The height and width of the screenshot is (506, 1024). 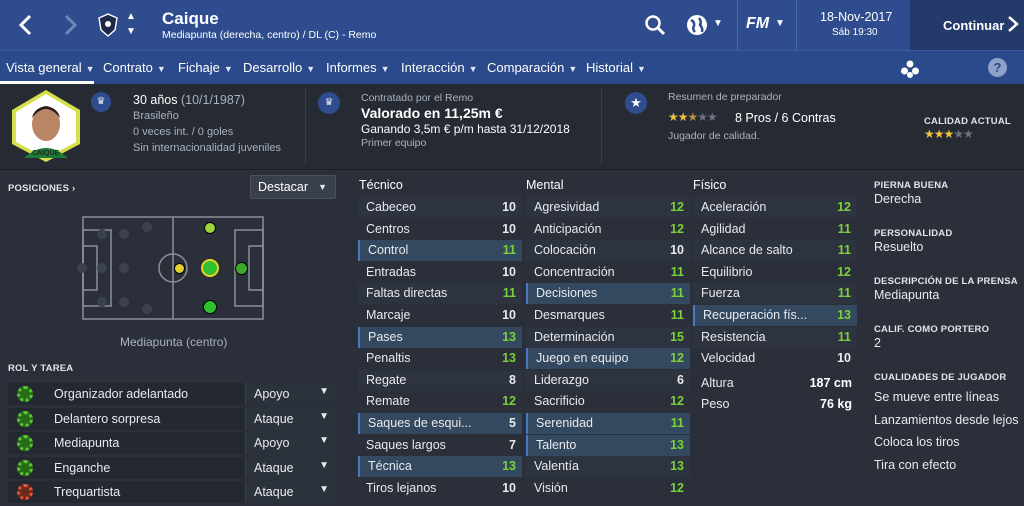 I want to click on attribute-value: 12, so click(x=677, y=228).